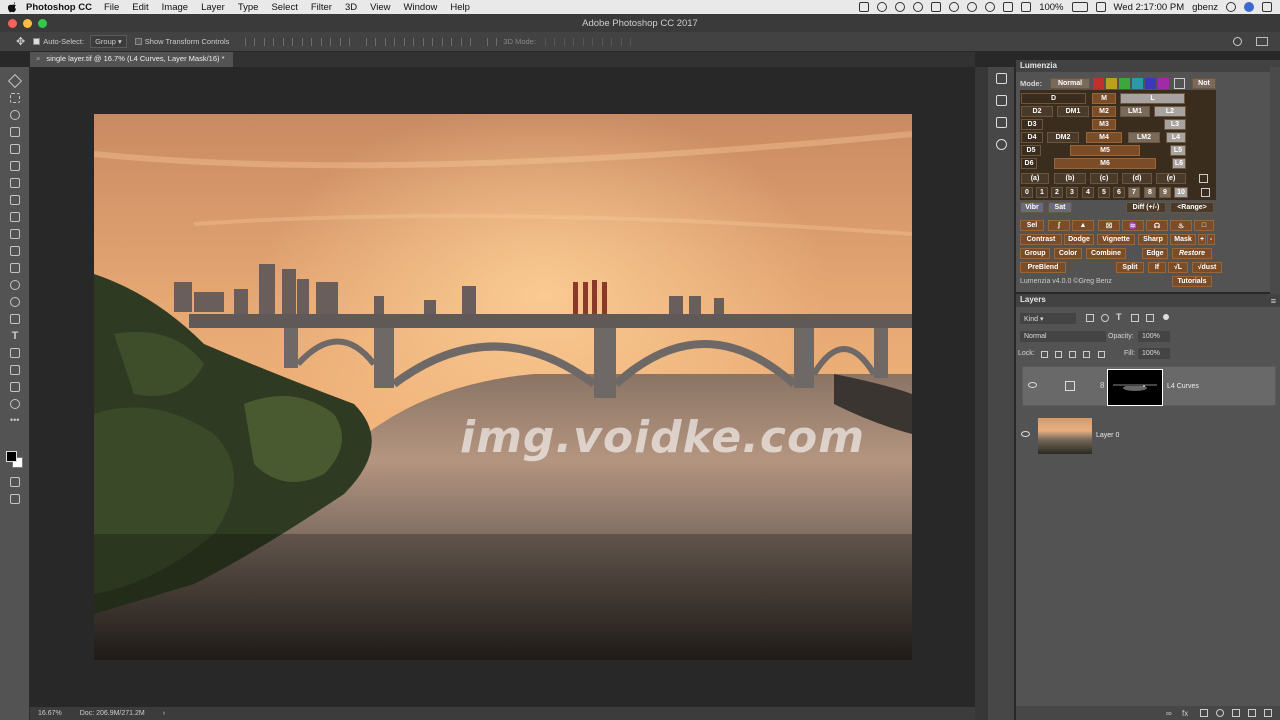  Describe the element at coordinates (111, 7) in the screenshot. I see `menu-file: File` at that location.